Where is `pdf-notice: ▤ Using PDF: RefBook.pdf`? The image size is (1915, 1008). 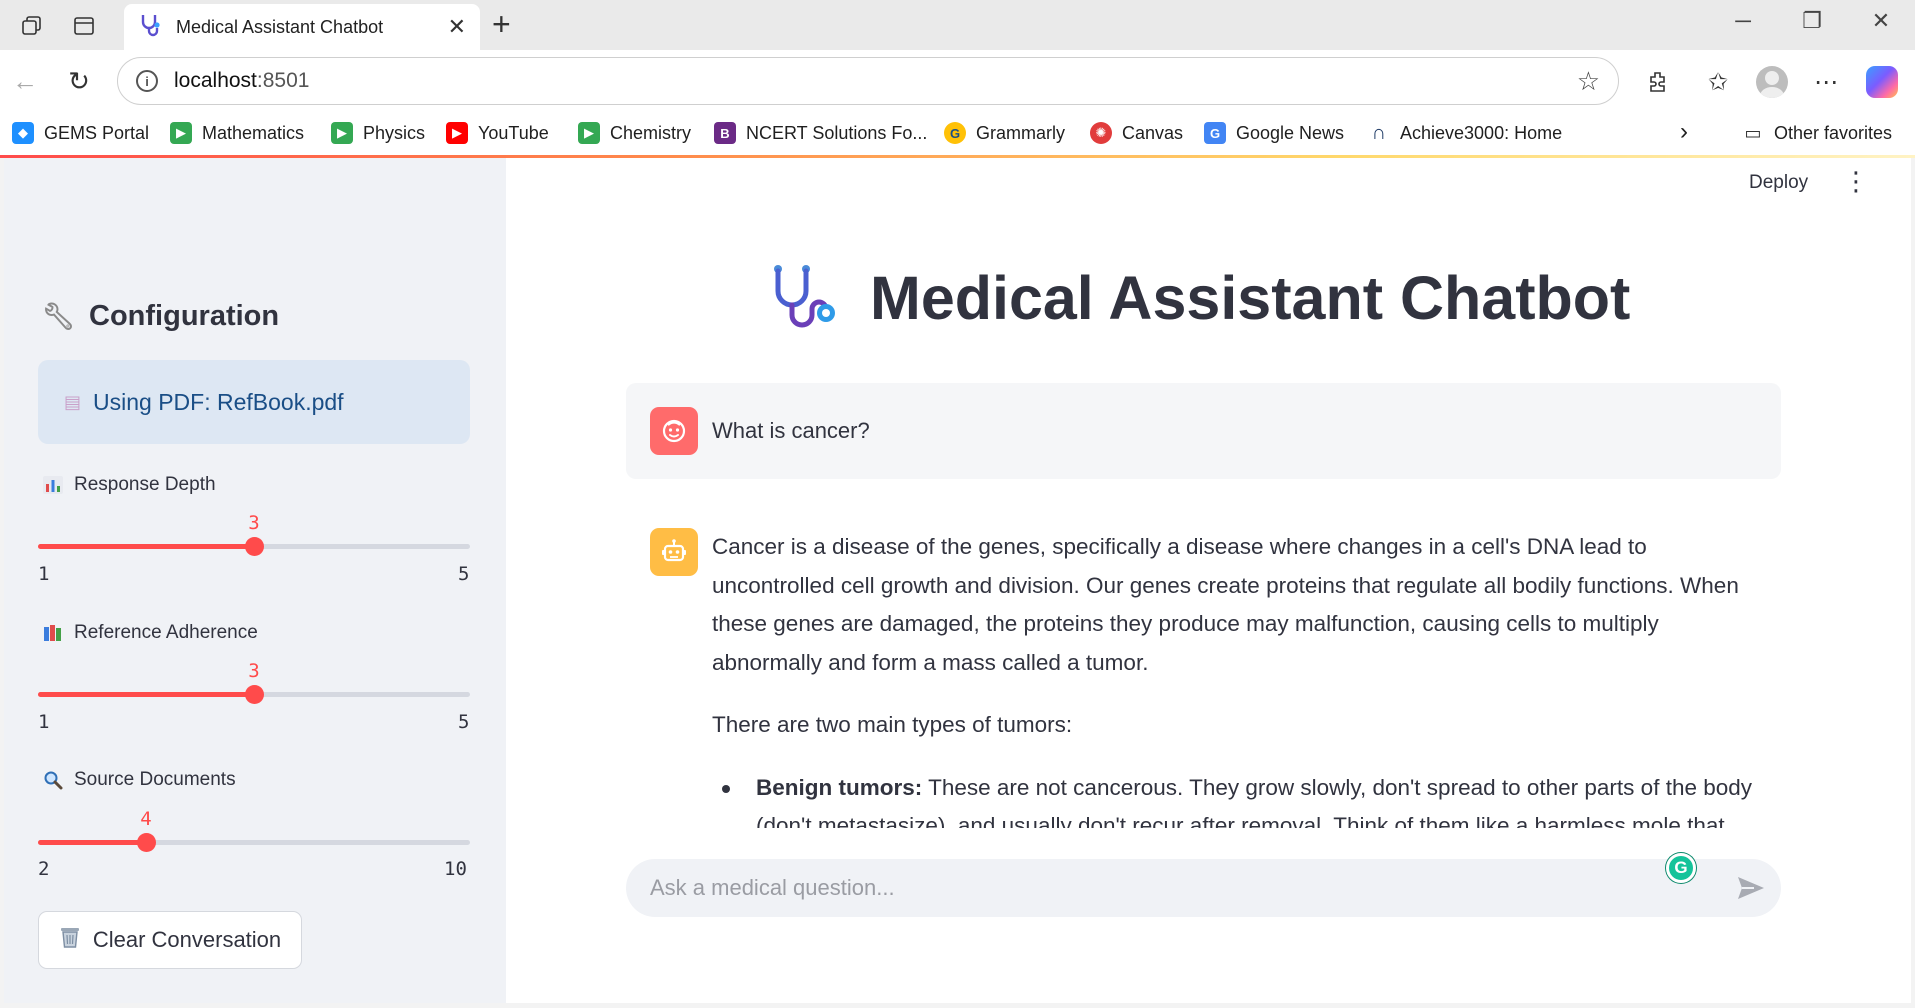
pdf-notice: ▤ Using PDF: RefBook.pdf is located at coordinates (254, 402).